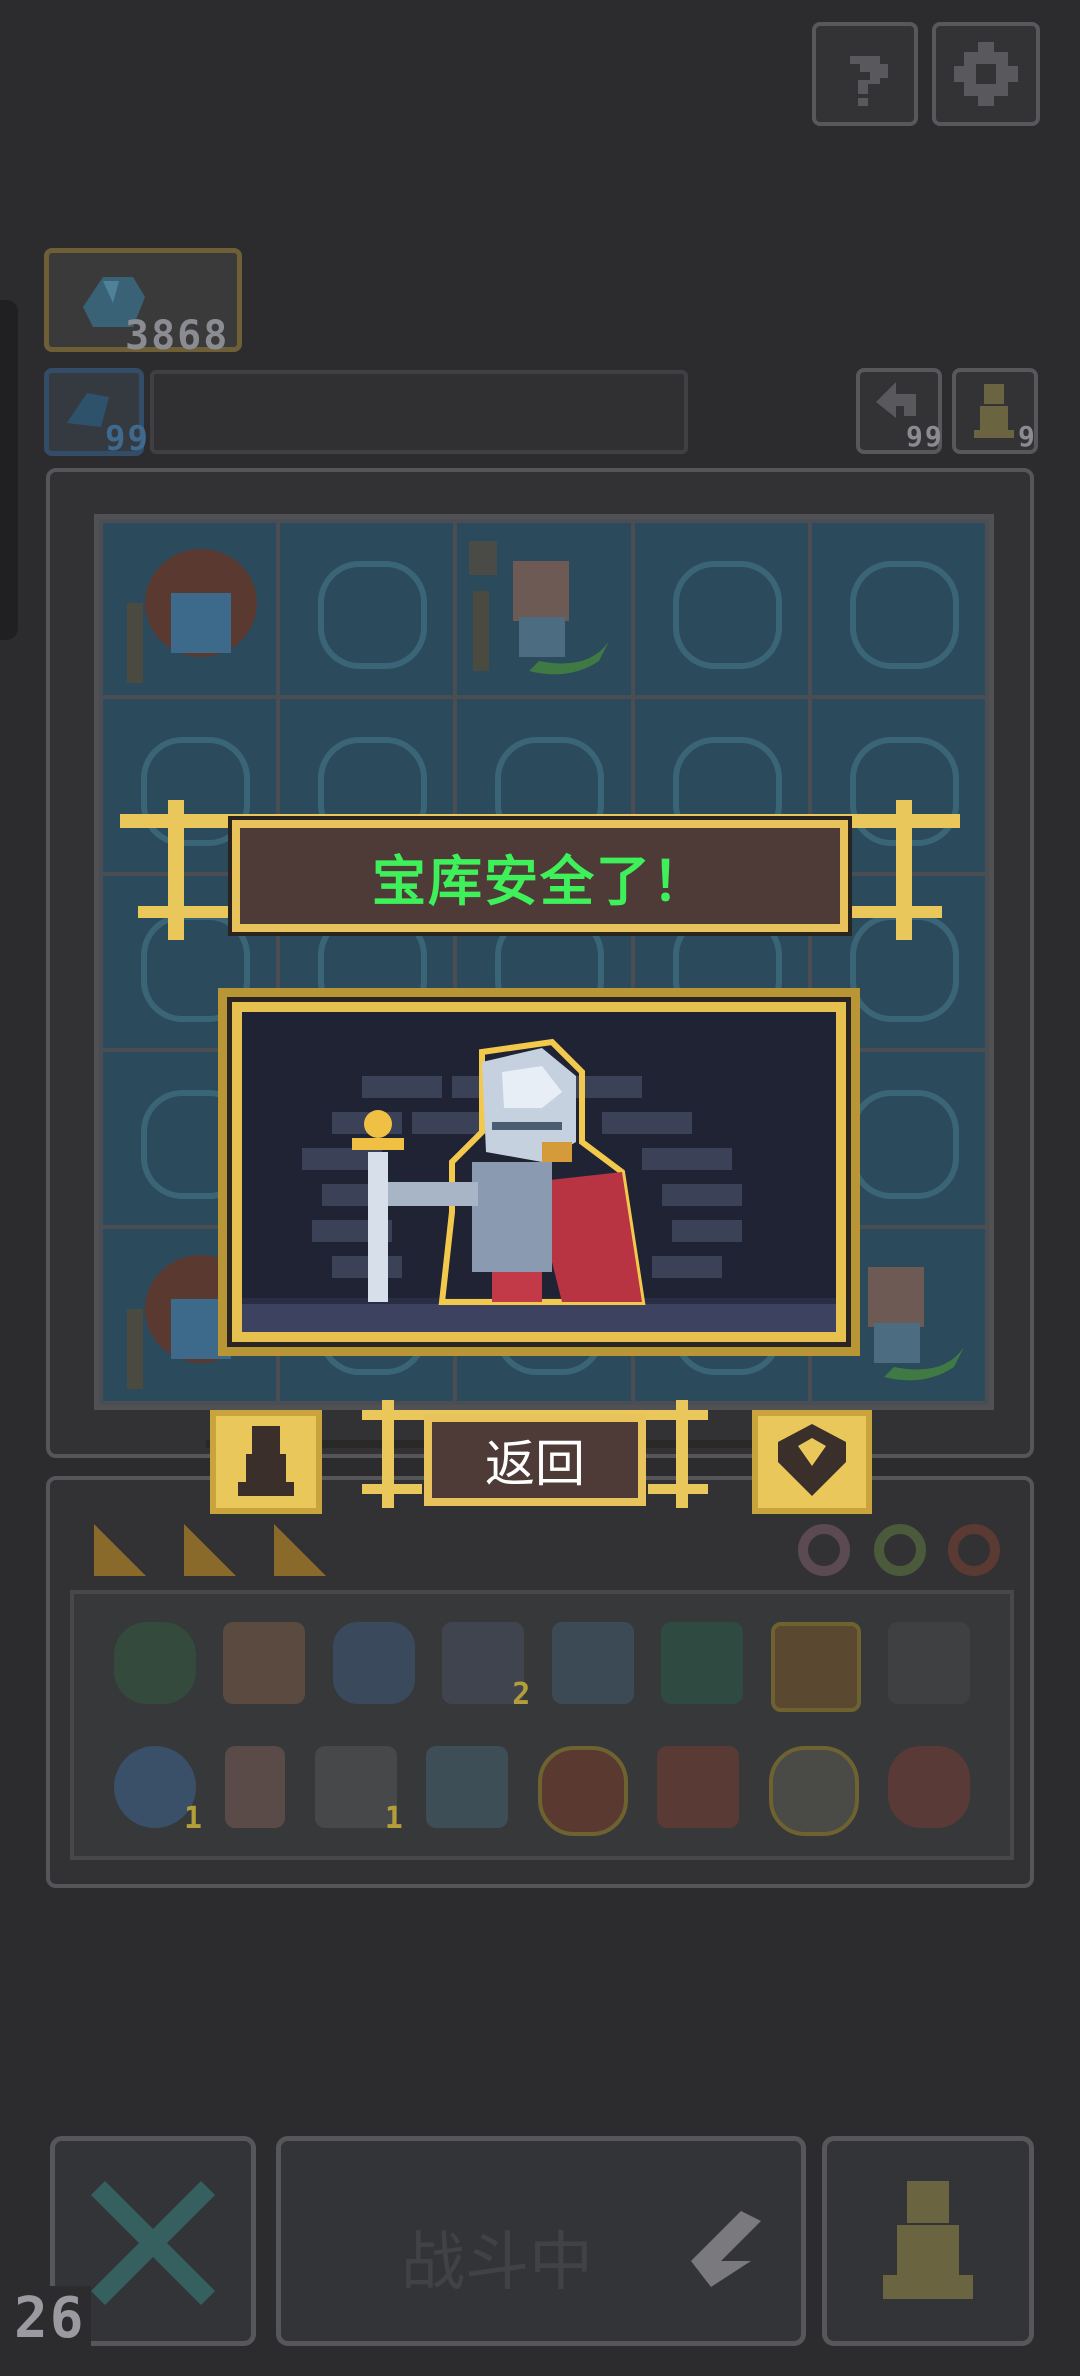 Image resolution: width=1080 pixels, height=2376 pixels. Describe the element at coordinates (96, 413) in the screenshot. I see `secondary-resource: 99` at that location.